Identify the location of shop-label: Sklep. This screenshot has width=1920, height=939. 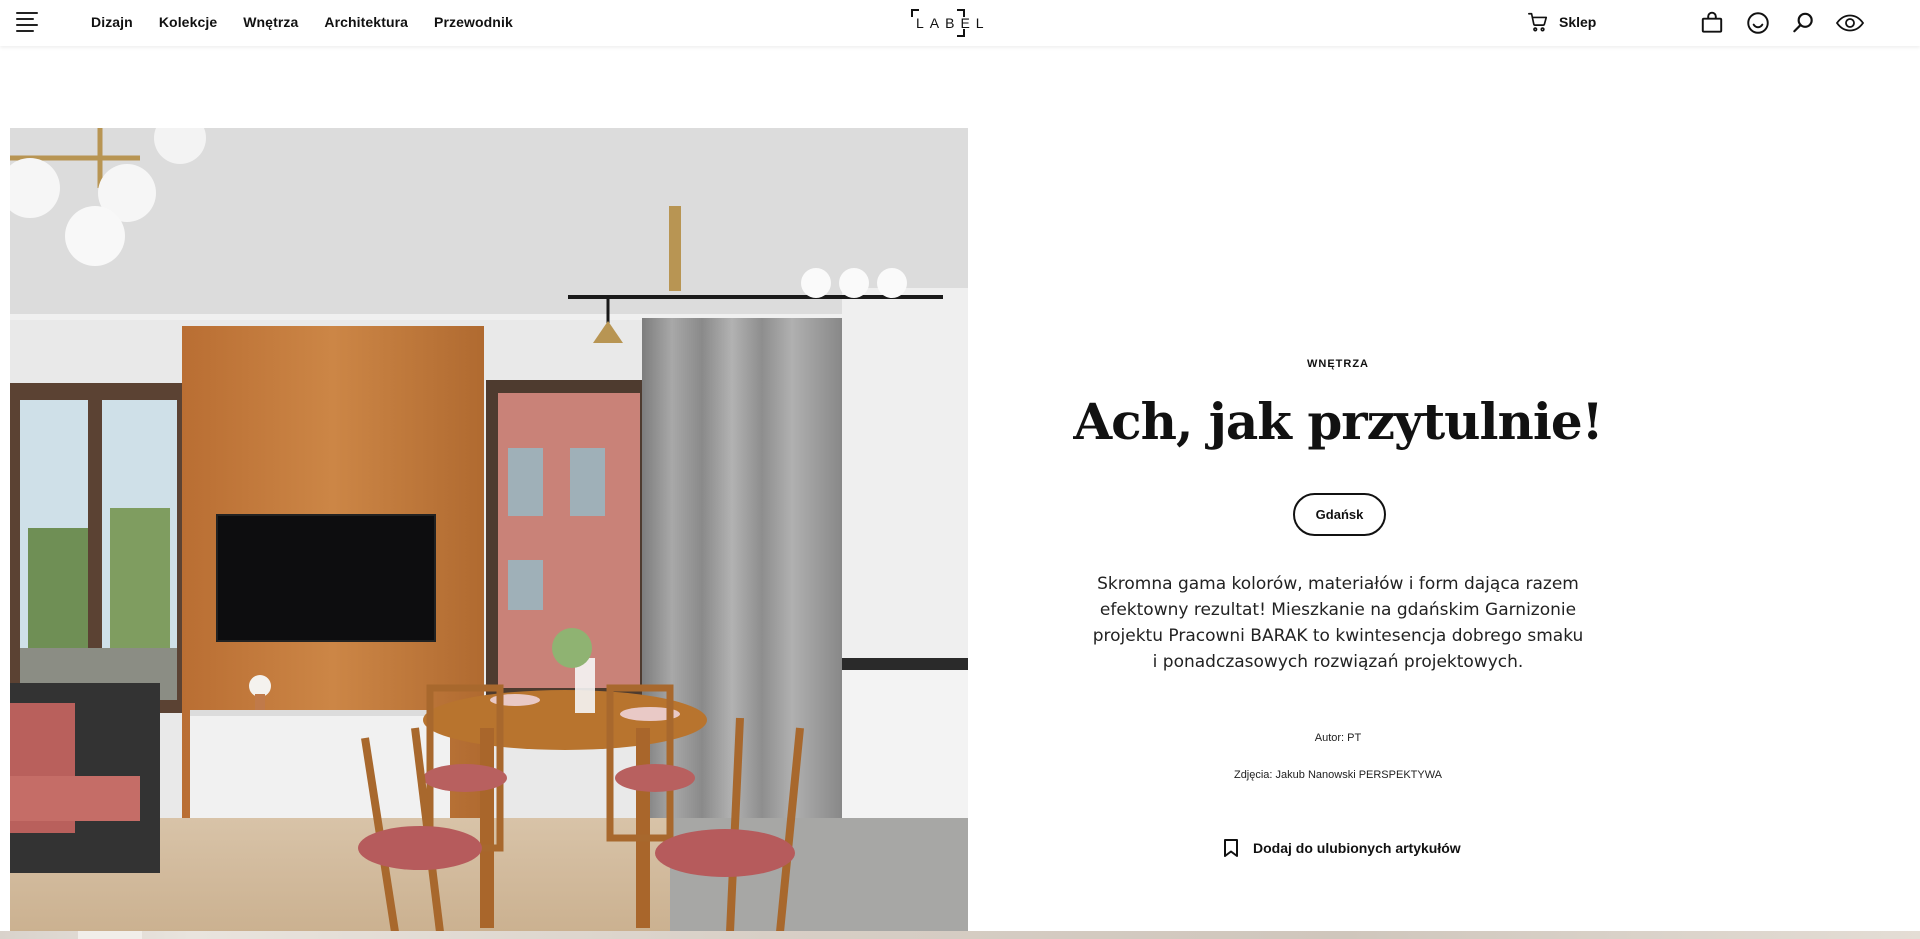
(1578, 22).